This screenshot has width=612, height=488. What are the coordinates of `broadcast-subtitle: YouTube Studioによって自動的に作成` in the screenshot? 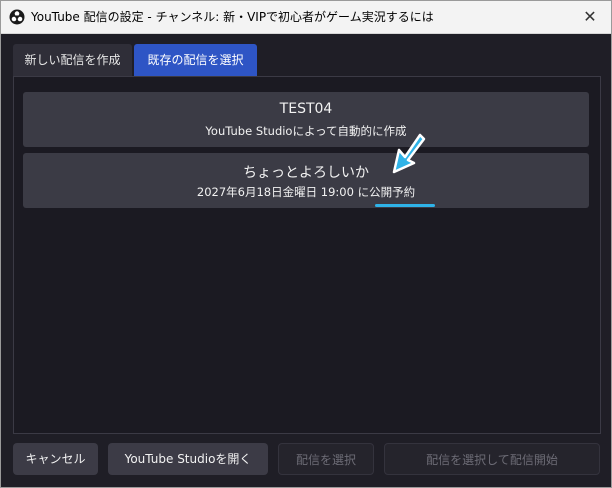 It's located at (306, 131).